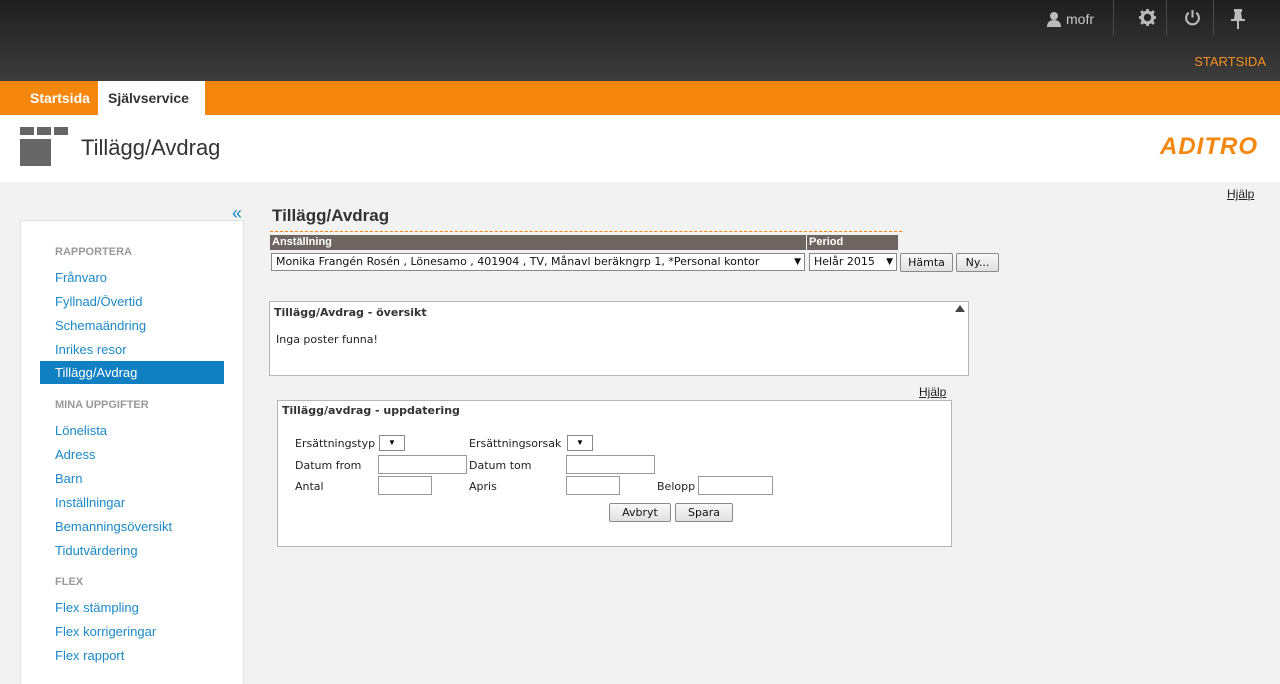 Image resolution: width=1280 pixels, height=684 pixels. What do you see at coordinates (97, 607) in the screenshot?
I see `sidebar-item-flex-stampling: Flex stämpling` at bounding box center [97, 607].